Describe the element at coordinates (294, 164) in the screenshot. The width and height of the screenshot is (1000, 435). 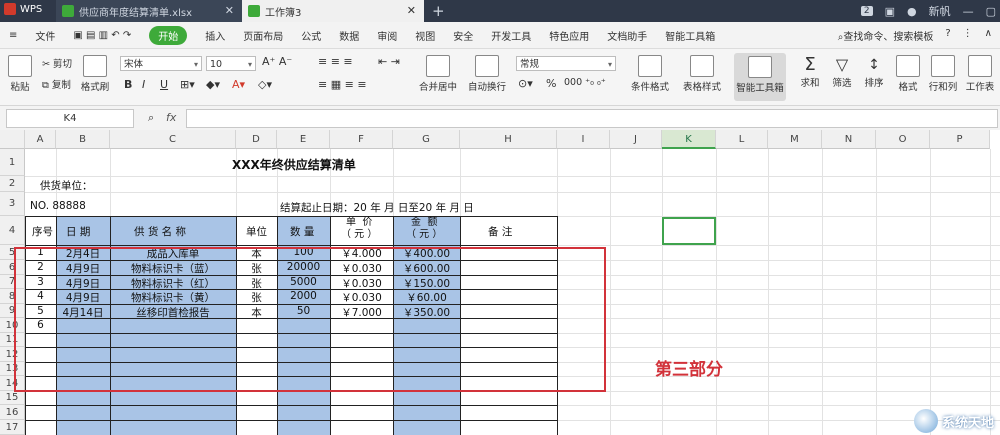
I see `sheet-title: XXX年终供应结算清单` at that location.